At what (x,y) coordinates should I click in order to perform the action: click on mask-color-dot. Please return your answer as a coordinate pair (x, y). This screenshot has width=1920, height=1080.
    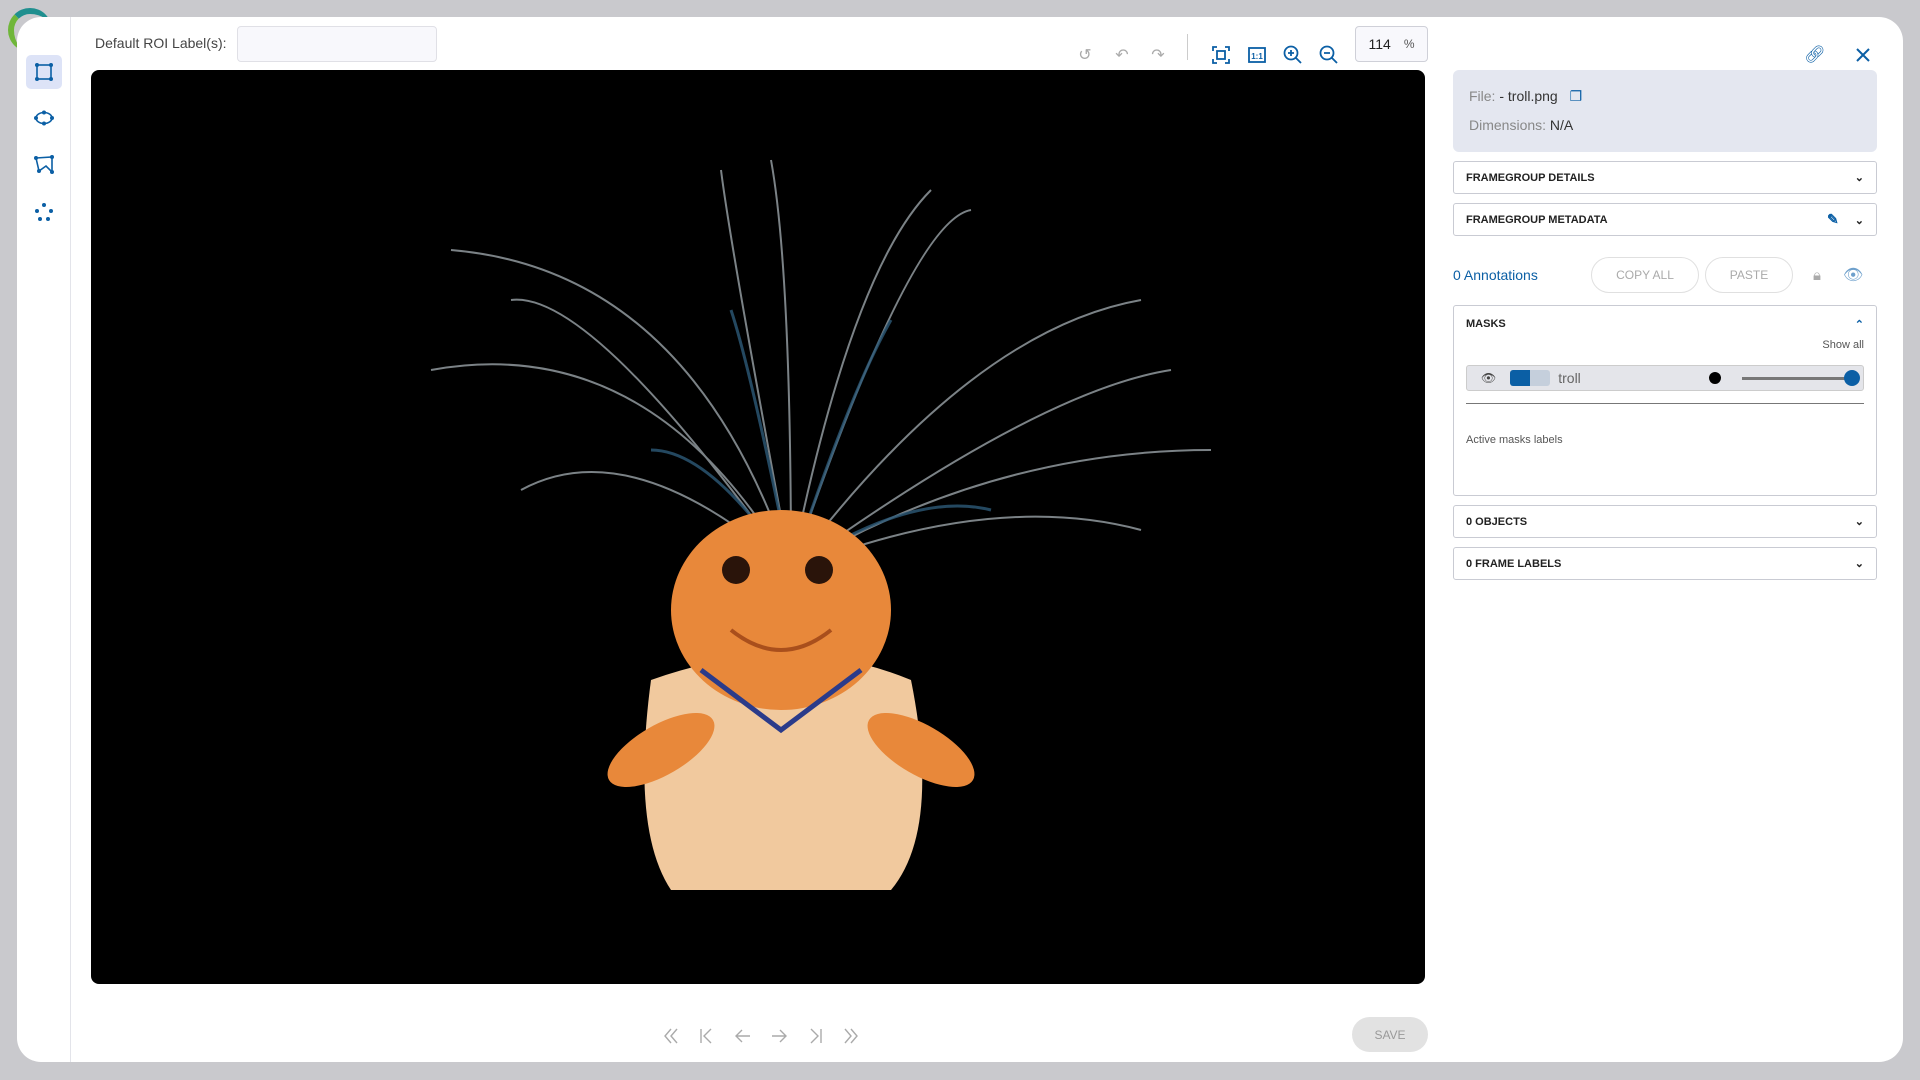
    Looking at the image, I should click on (1715, 378).